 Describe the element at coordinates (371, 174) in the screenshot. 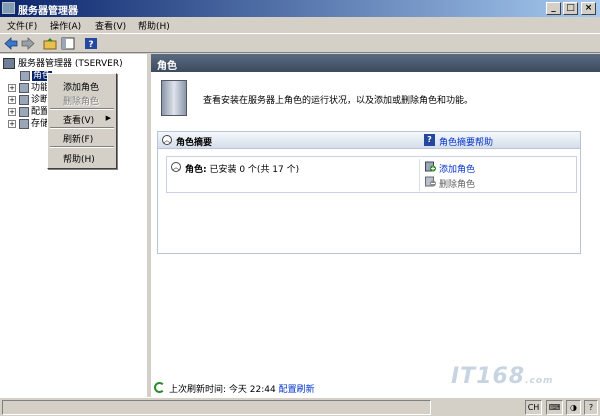

I see `roles-status-panel: ︿ 角色: 已安装 0 个(共 17 个) 添加角色 删除角色` at that location.